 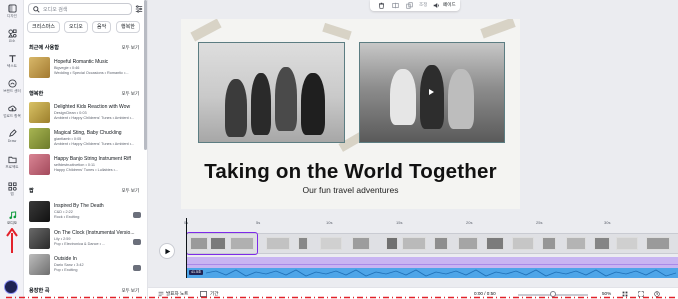 I want to click on photo-friends-court, so click(x=432, y=92).